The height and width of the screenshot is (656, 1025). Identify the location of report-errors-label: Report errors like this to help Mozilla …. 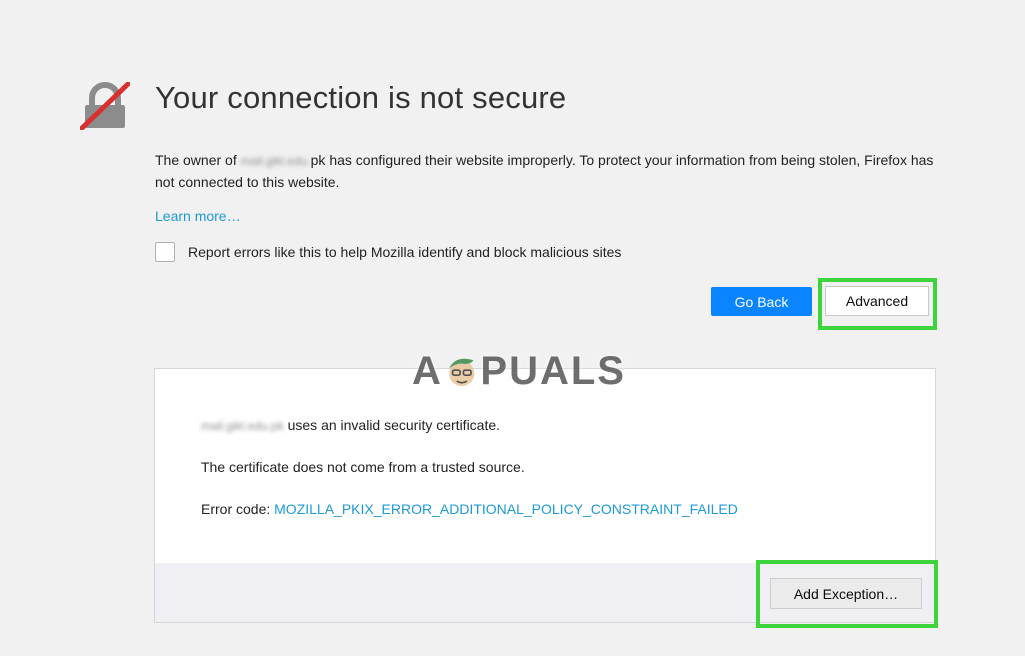
(405, 252).